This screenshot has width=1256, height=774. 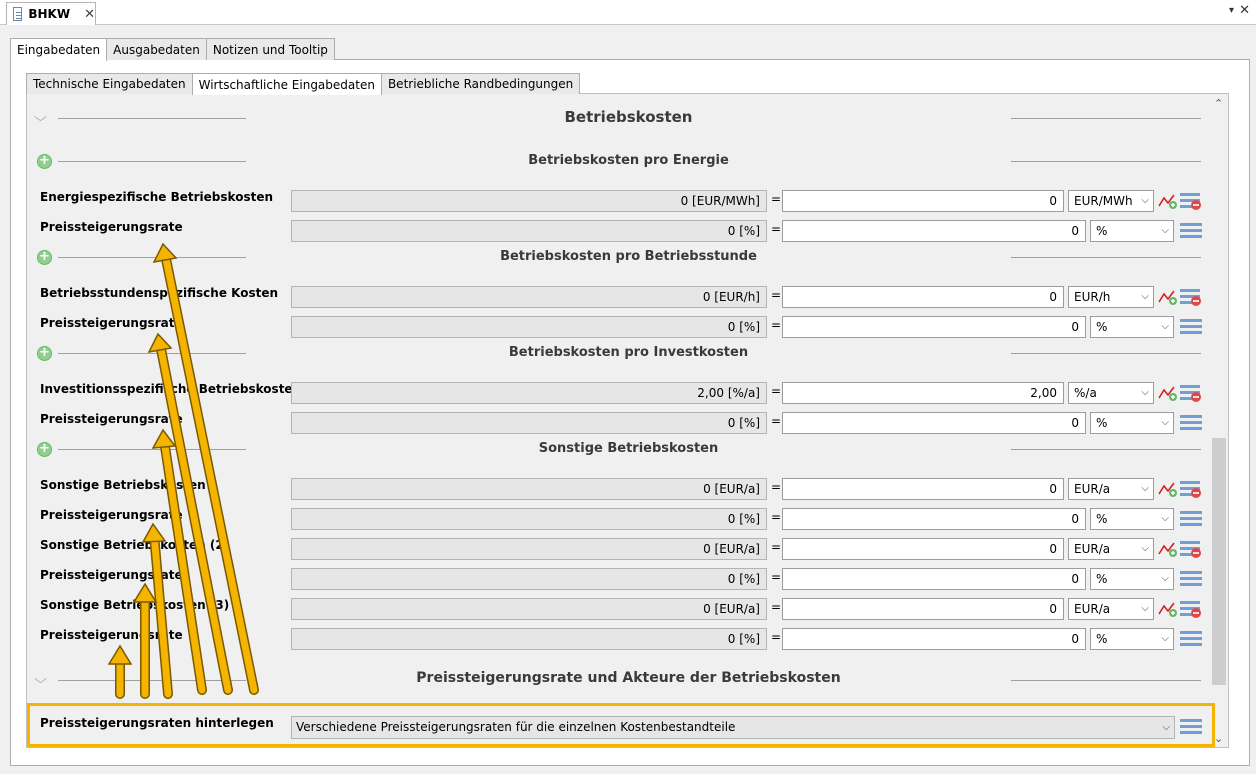 I want to click on editor-tab-title: BHKW, so click(x=49, y=14).